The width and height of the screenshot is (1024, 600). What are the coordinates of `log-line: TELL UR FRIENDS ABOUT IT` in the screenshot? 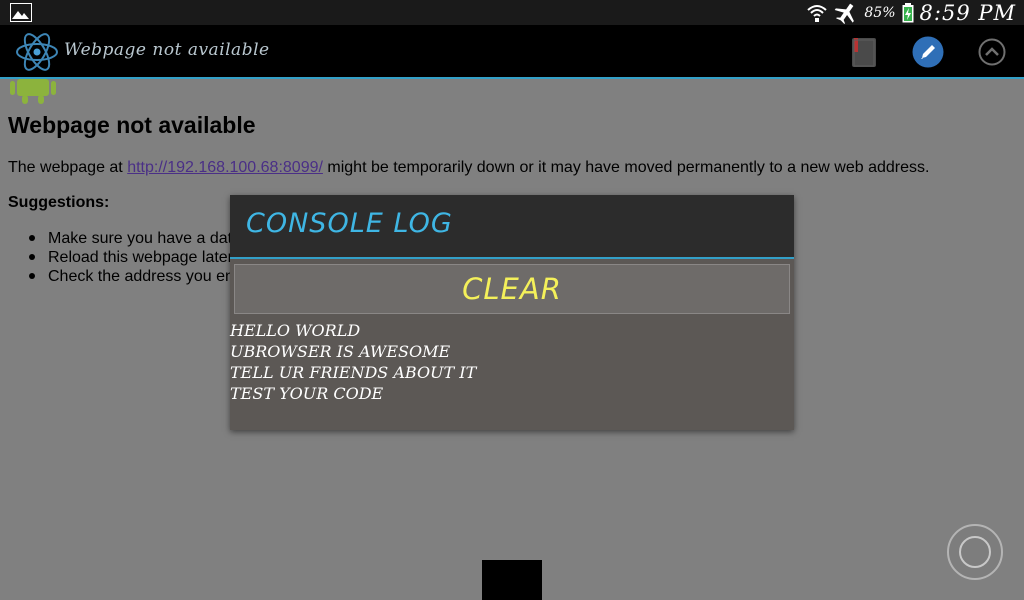 It's located at (353, 372).